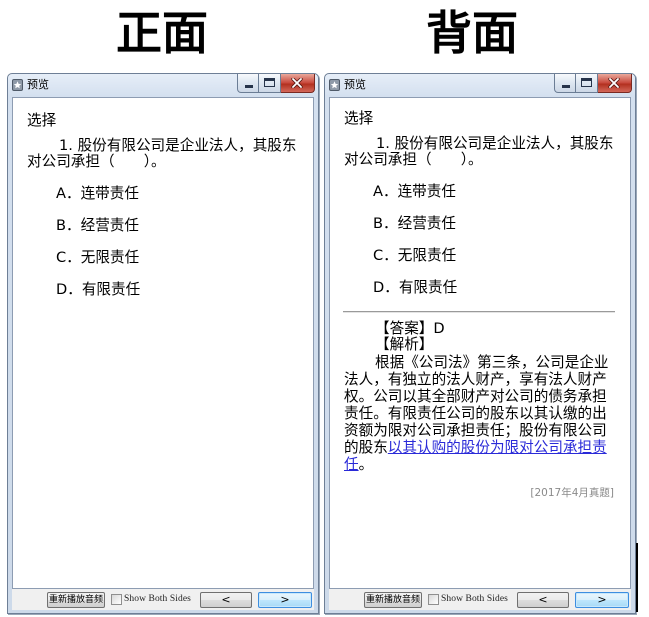 The height and width of the screenshot is (617, 649). What do you see at coordinates (492, 362) in the screenshot?
I see `analysis-line: 根据《公司法》第三条，公司是企业` at bounding box center [492, 362].